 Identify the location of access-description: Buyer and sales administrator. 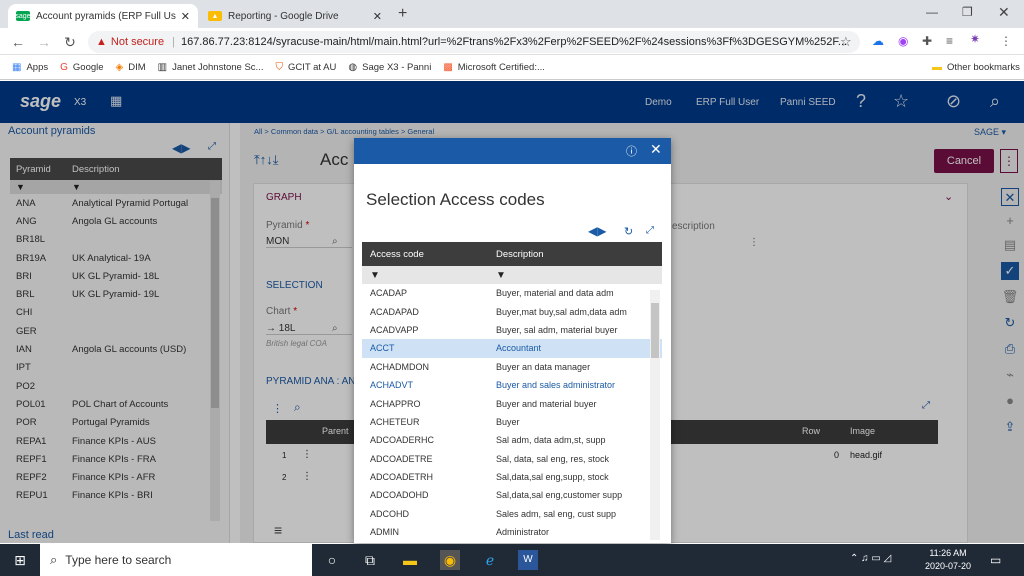
(556, 385).